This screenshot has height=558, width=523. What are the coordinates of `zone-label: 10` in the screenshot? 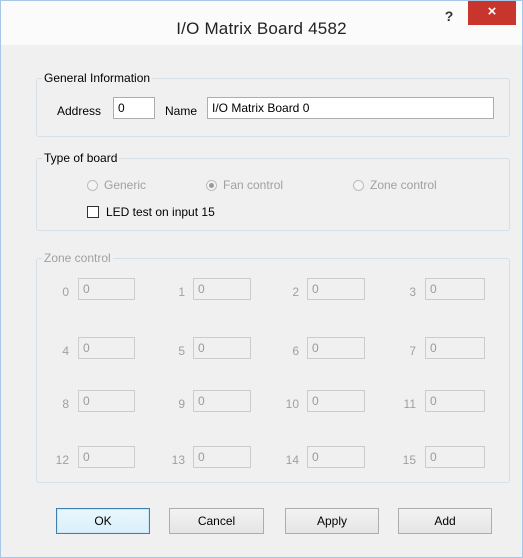 It's located at (292, 404).